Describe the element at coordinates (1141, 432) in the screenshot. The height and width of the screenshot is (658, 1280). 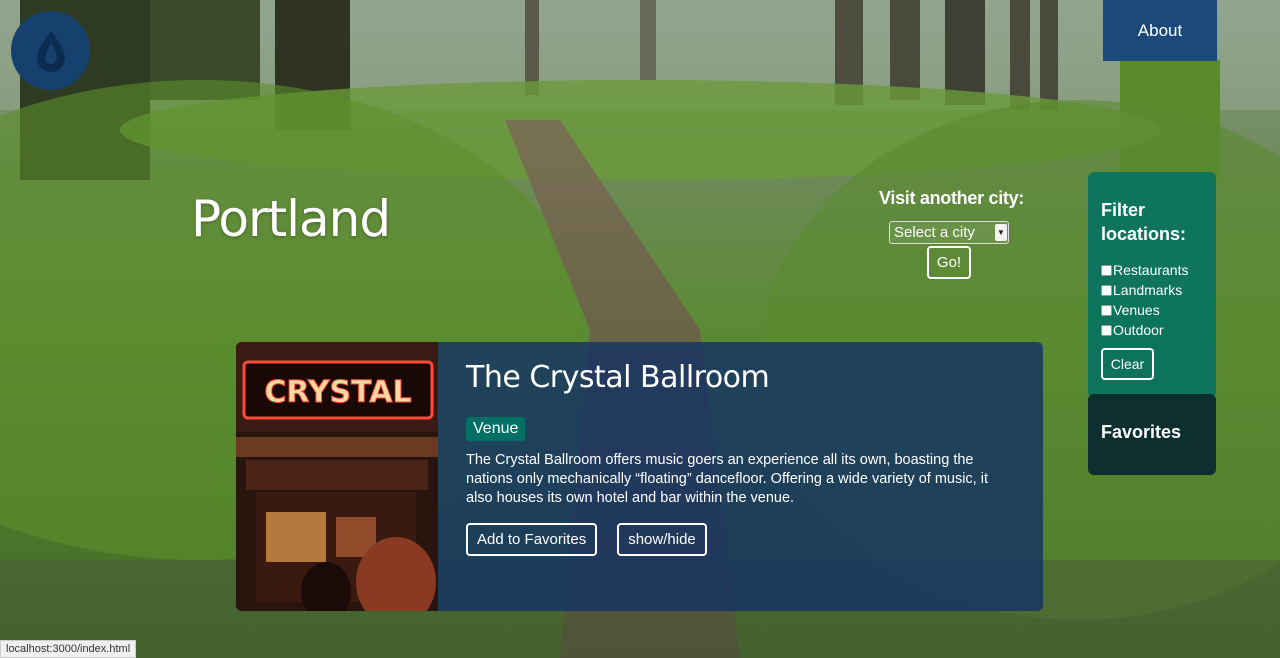
I see `favorites-title: Favorites` at that location.